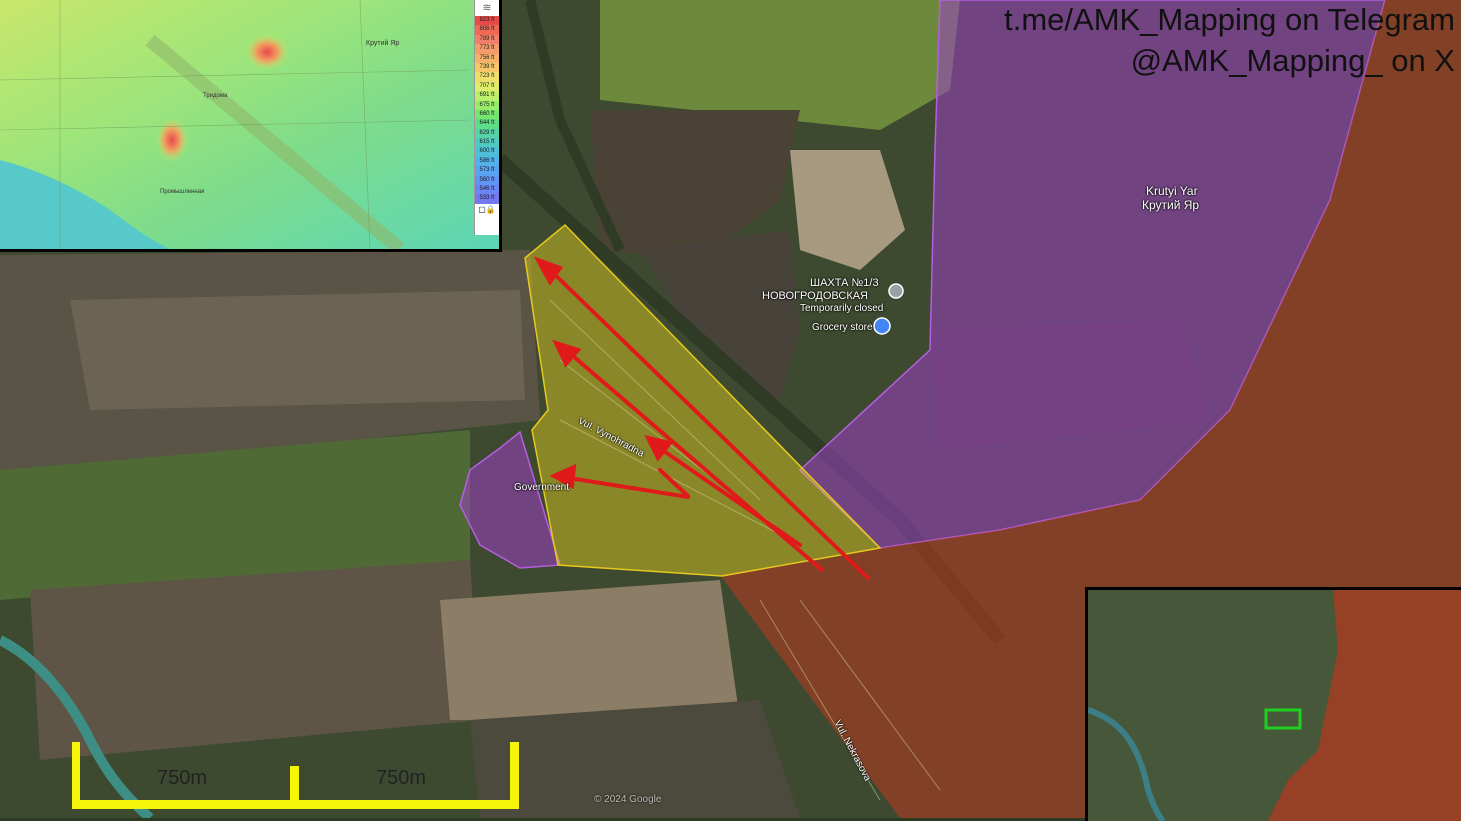 The height and width of the screenshot is (821, 1461). I want to click on elevation-legend-entry: 789 ft, so click(487, 39).